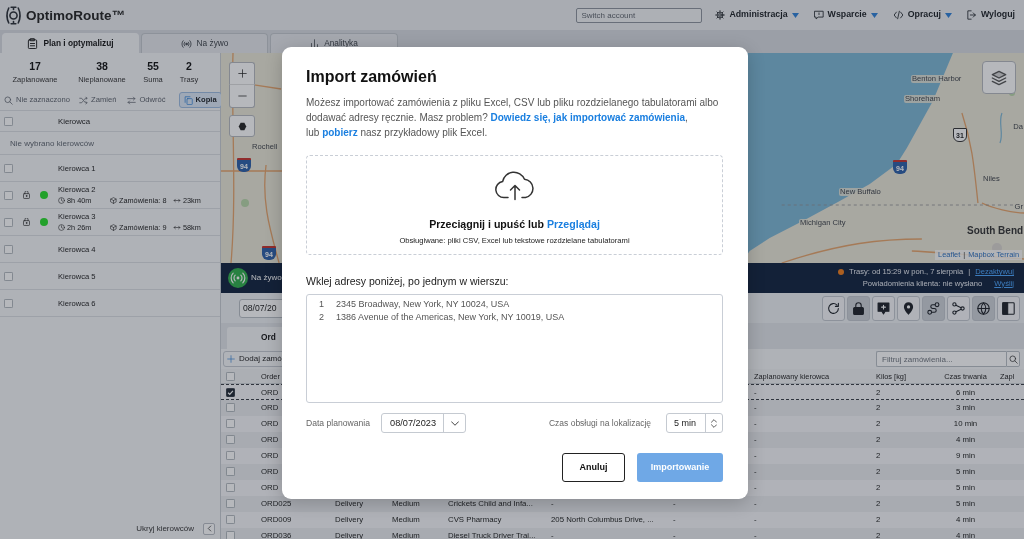 The height and width of the screenshot is (539, 1024). I want to click on waypoints-icon, so click(958, 308).